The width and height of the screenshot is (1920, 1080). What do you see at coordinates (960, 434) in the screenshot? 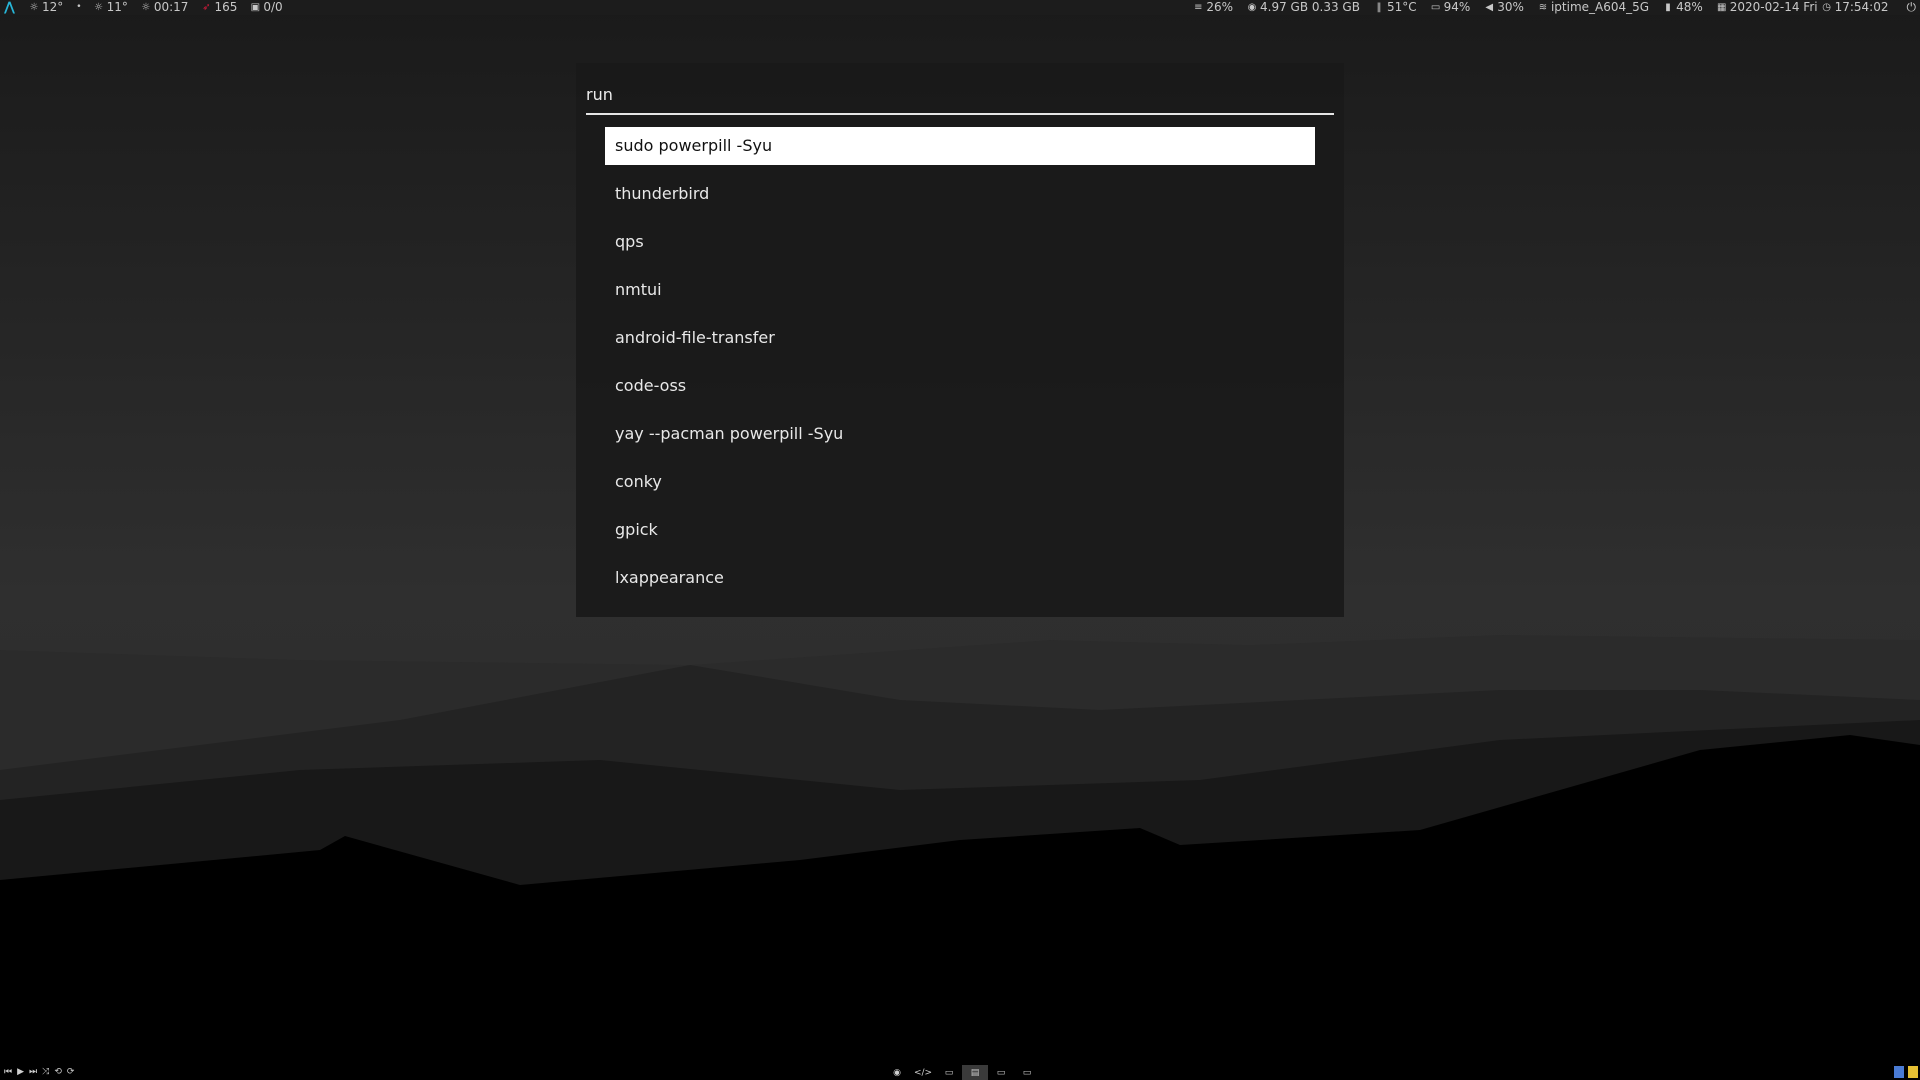
I see `launcher-result-item: yay --pacman powerpill -Syu` at bounding box center [960, 434].